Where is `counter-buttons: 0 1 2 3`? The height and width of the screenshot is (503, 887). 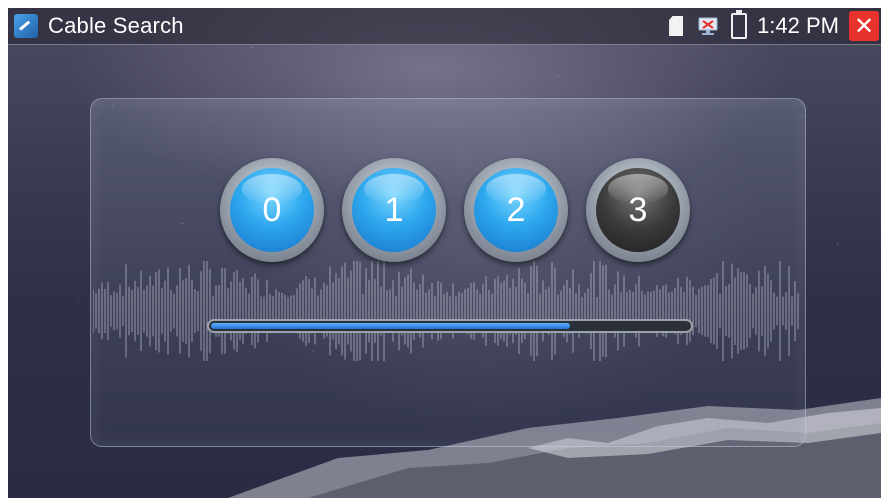
counter-buttons: 0 1 2 3 is located at coordinates (455, 210).